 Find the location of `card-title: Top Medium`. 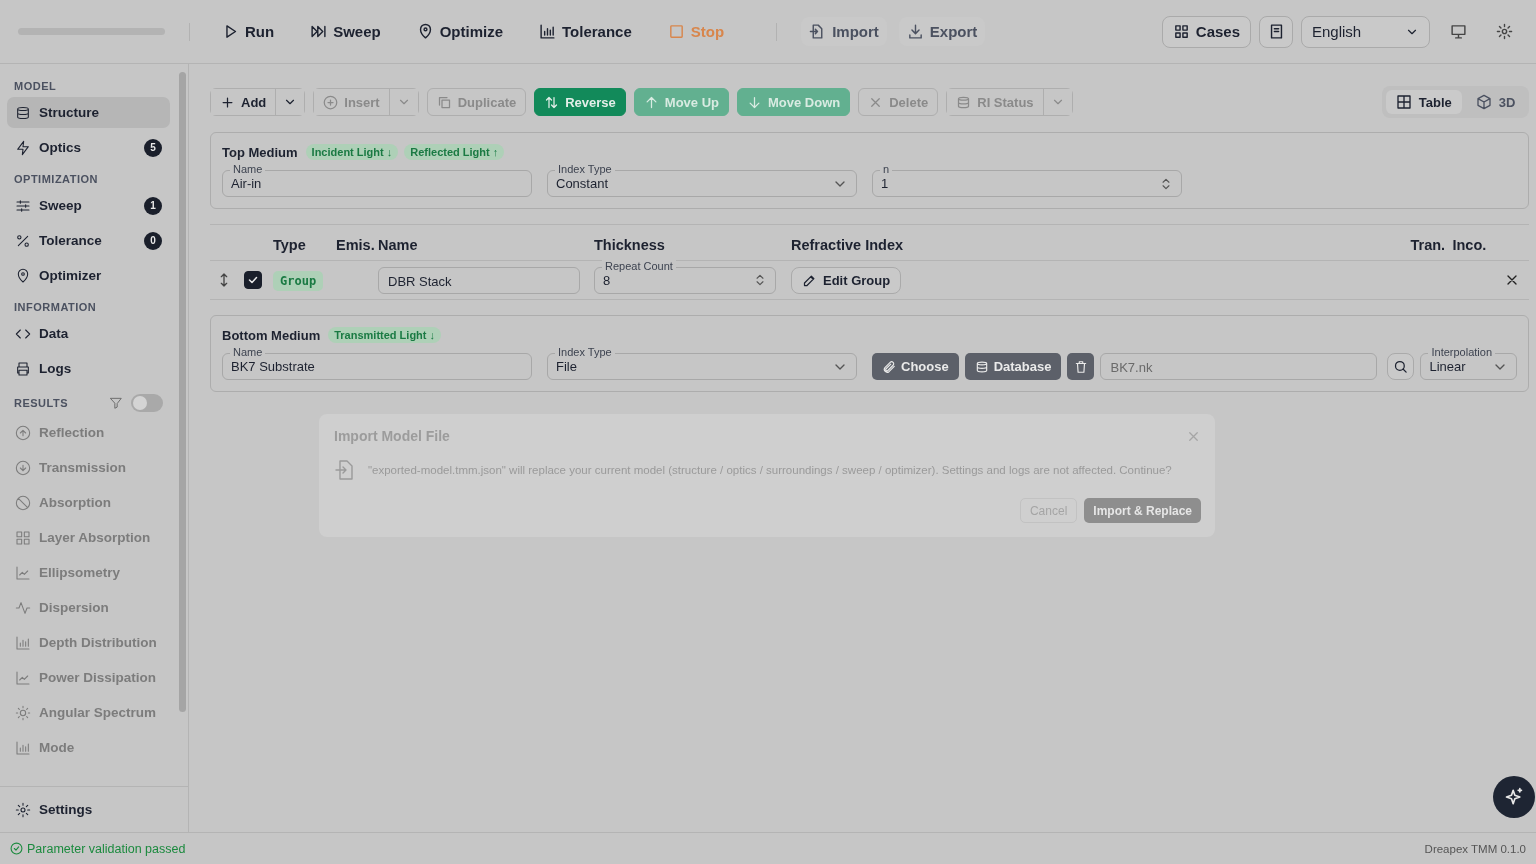

card-title: Top Medium is located at coordinates (260, 152).